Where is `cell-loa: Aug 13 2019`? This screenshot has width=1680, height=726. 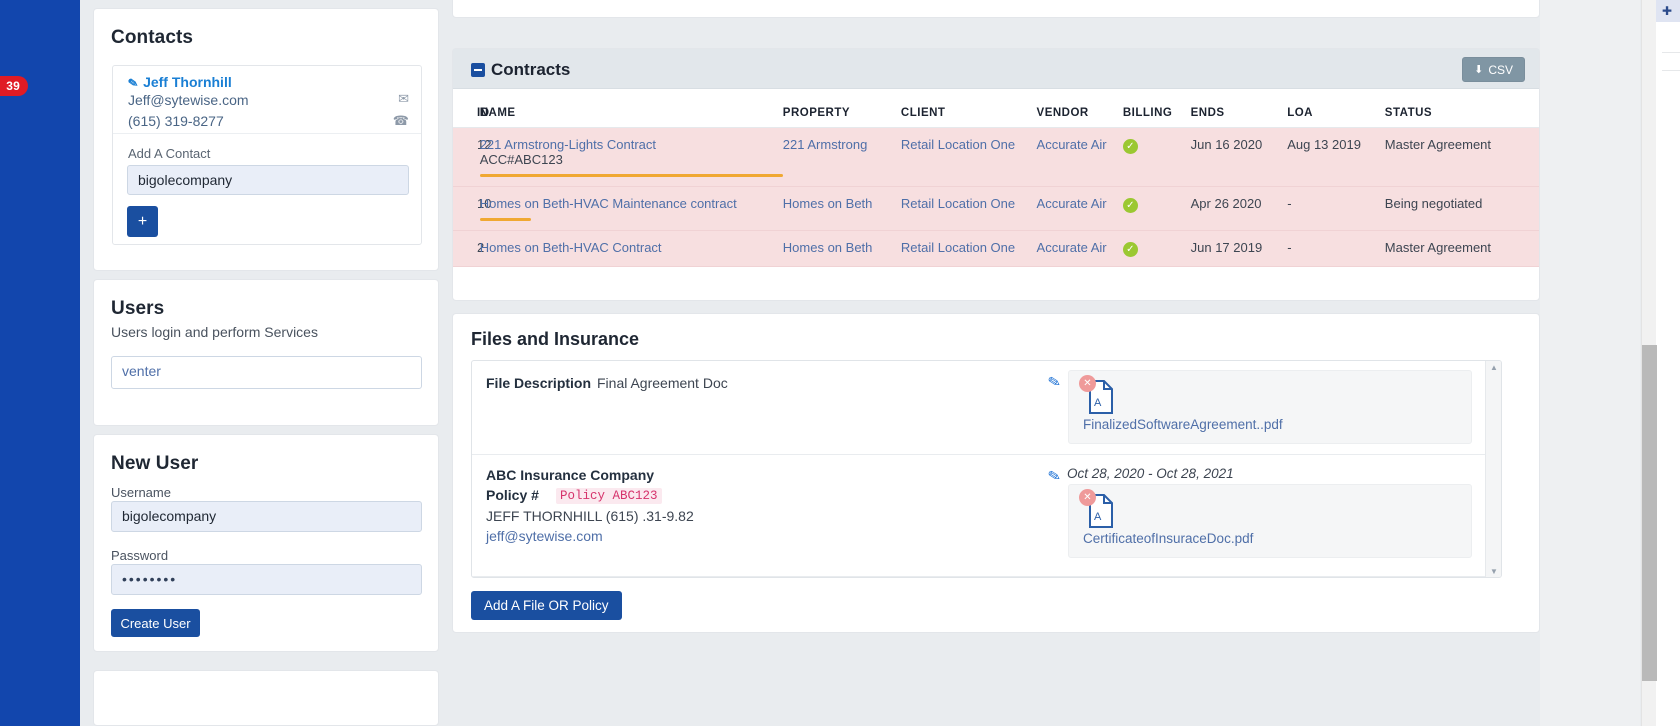
cell-loa: Aug 13 2019 is located at coordinates (1336, 157).